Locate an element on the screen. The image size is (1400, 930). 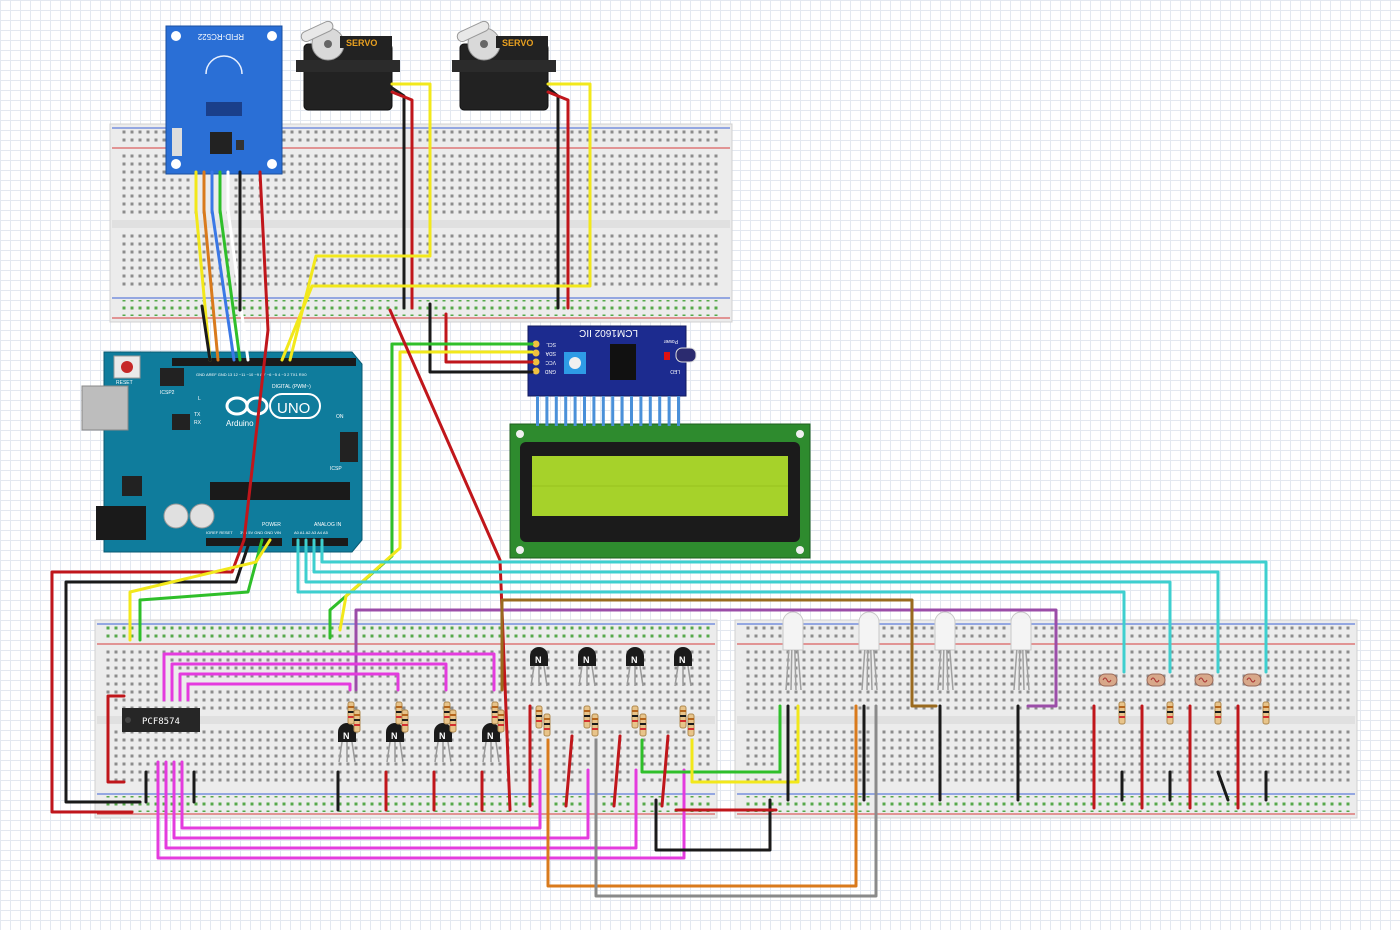
wire-lcd-sda is located at coordinates (436, 491).